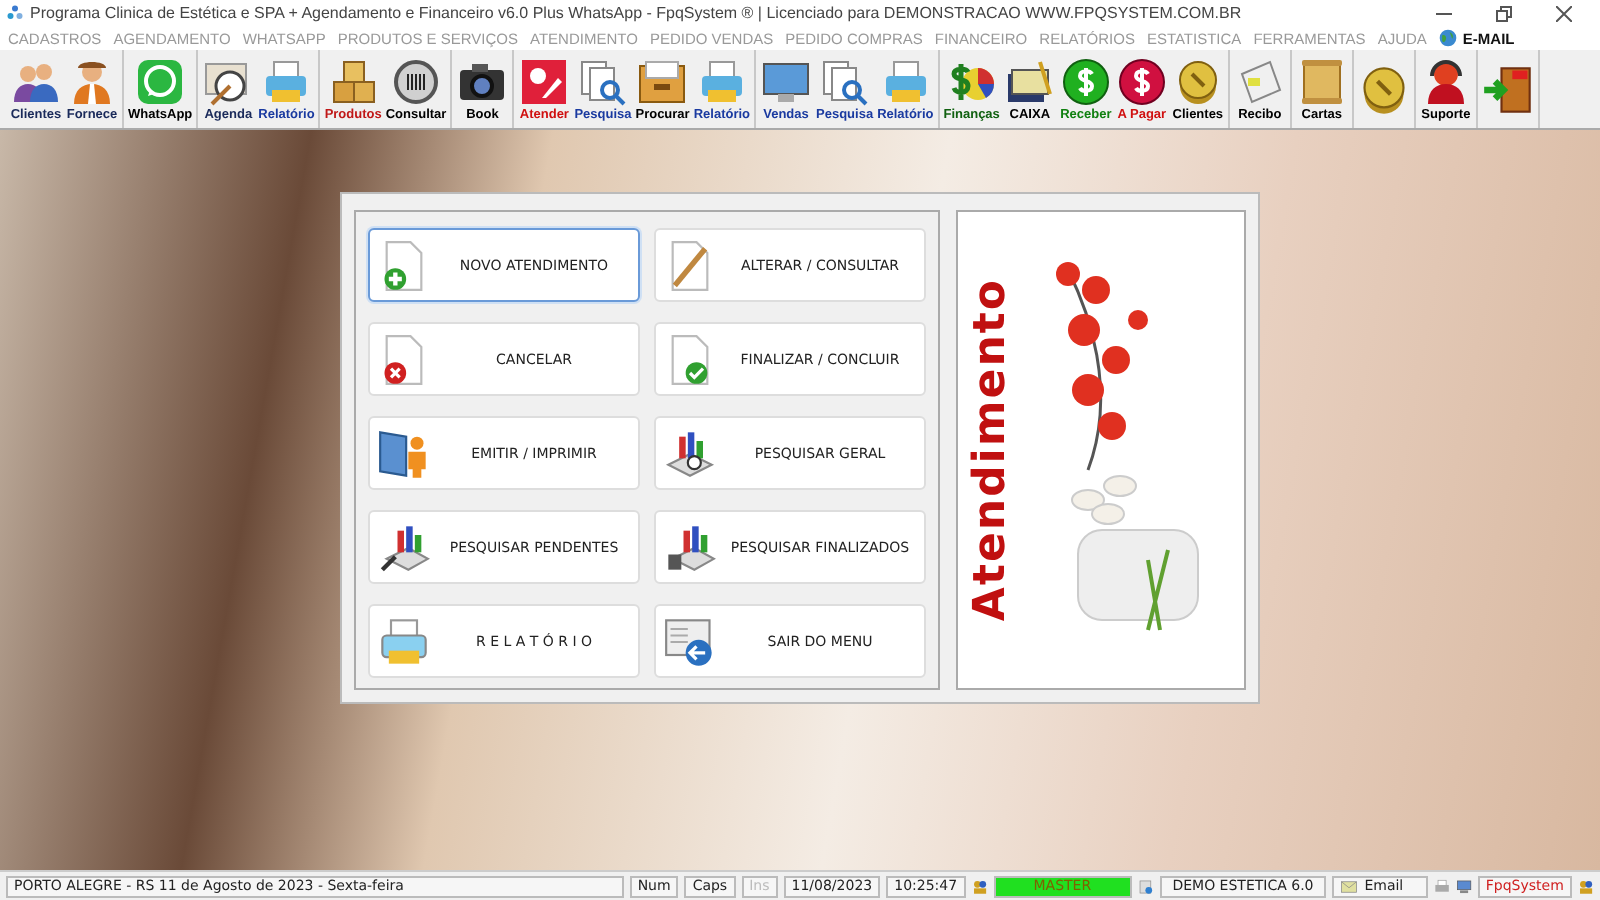  I want to click on exit-door-icon, so click(1507, 89).